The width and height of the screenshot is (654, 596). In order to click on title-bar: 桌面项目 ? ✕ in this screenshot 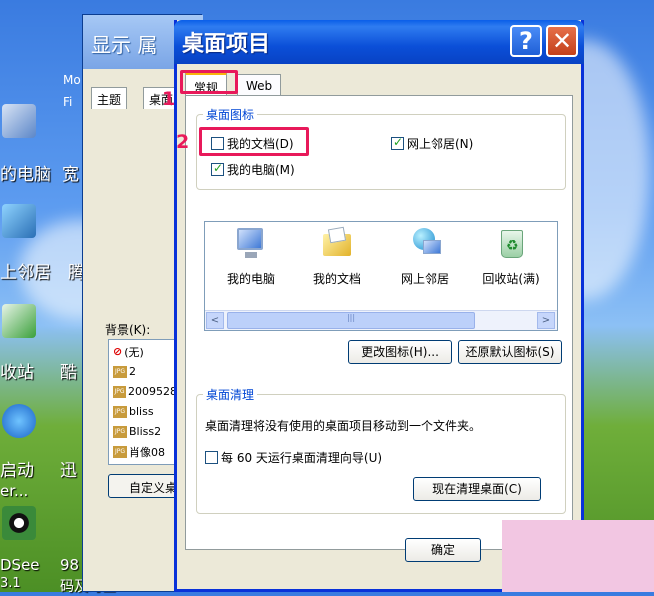, I will do `click(379, 42)`.